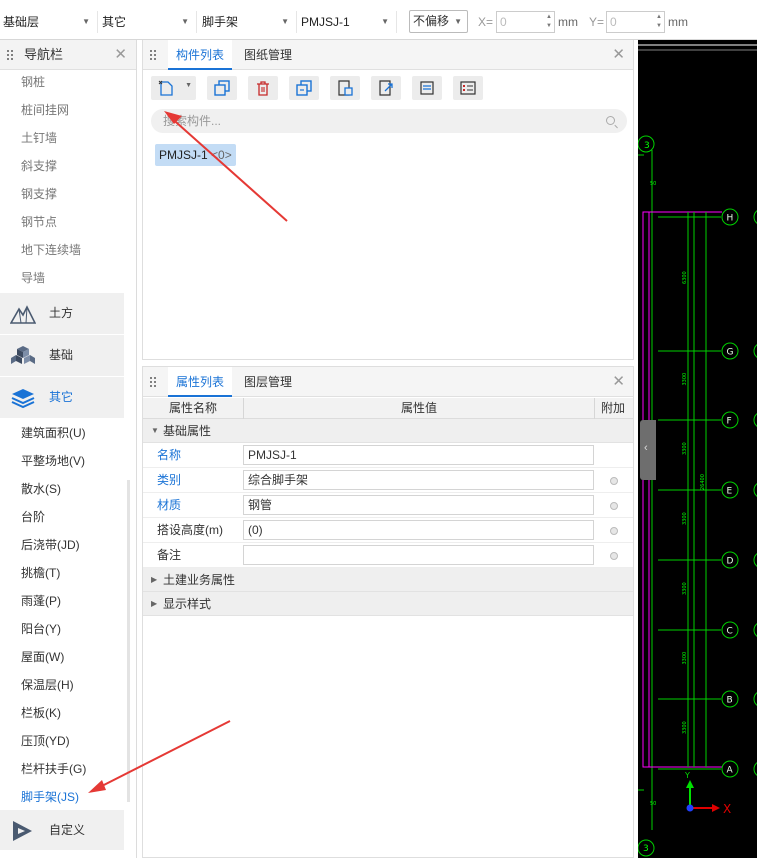 Image resolution: width=757 pixels, height=858 pixels. Describe the element at coordinates (648, 450) in the screenshot. I see `panel-collapse-handle: ‹` at that location.